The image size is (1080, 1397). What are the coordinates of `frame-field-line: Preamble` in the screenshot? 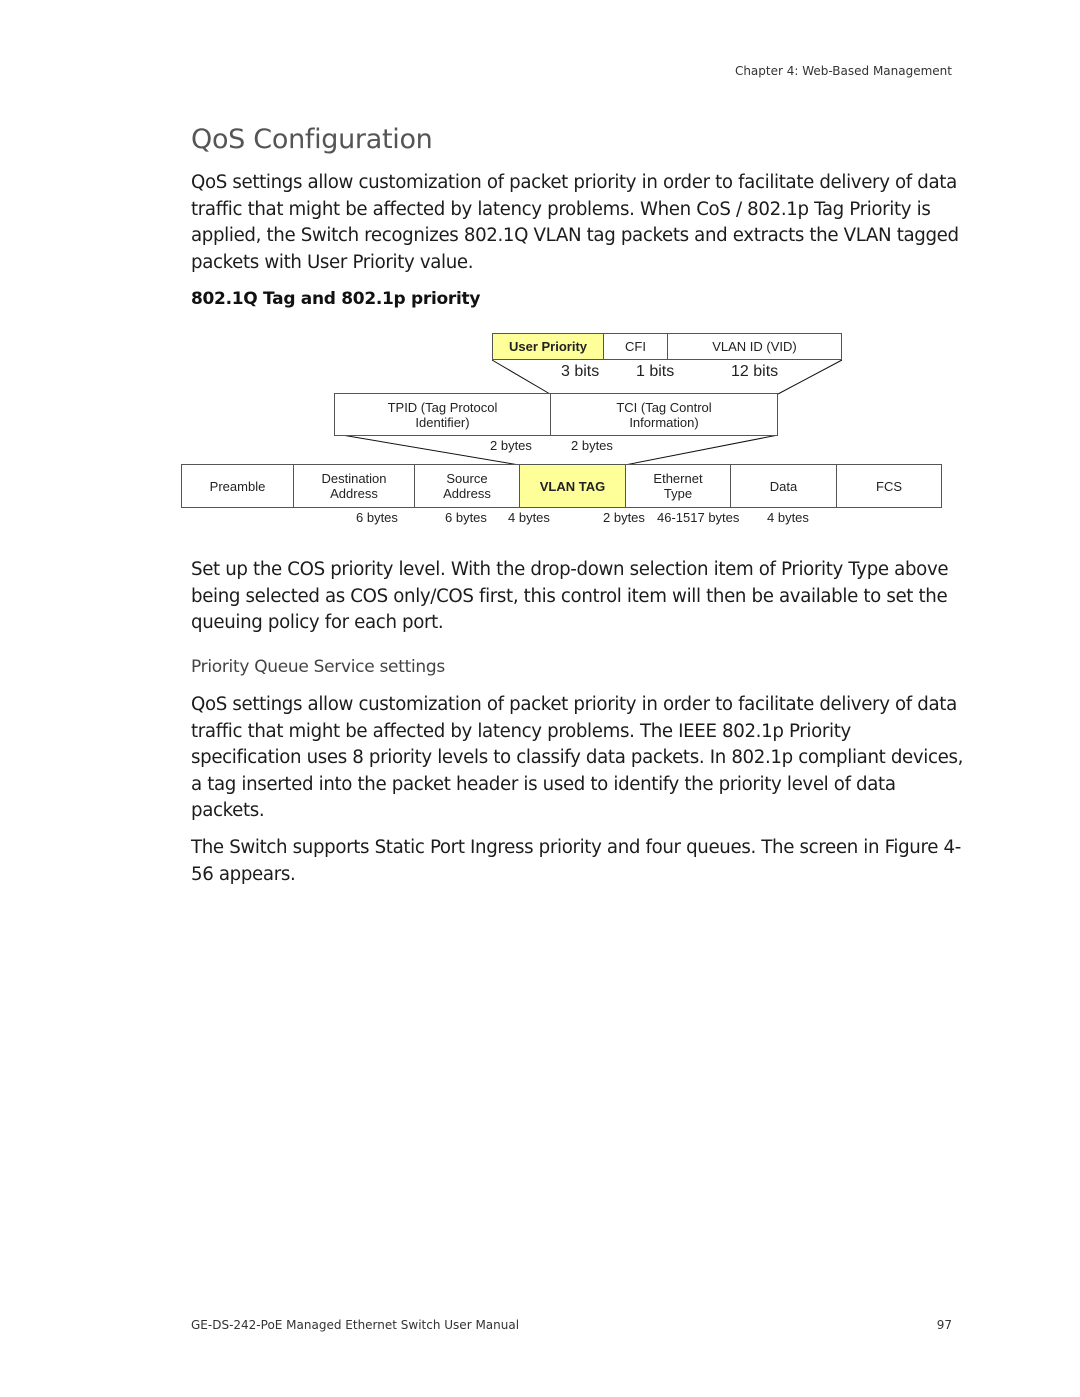 It's located at (237, 486).